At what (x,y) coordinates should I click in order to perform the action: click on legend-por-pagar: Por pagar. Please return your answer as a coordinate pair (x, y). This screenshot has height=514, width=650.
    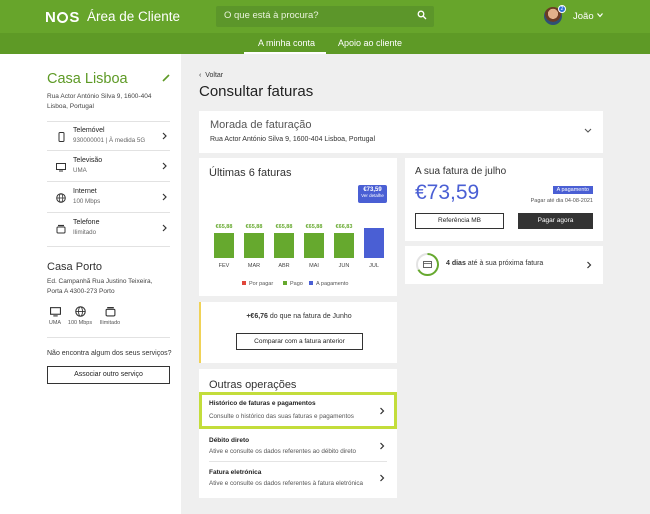
    Looking at the image, I should click on (257, 284).